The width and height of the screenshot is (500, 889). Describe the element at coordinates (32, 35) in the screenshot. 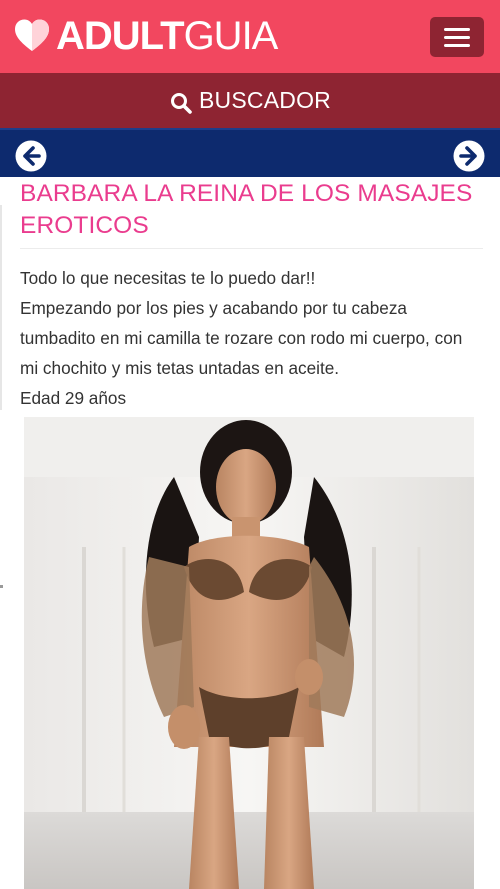

I see `heart-logo-icon` at that location.